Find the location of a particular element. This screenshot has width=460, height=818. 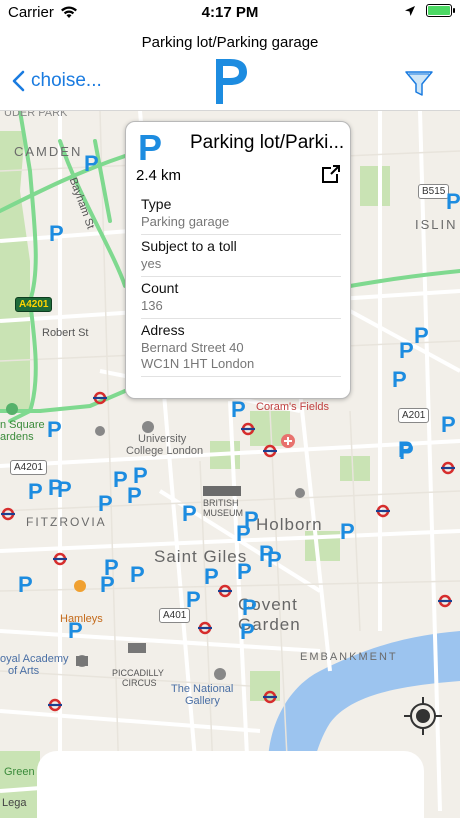

map-label-piccadilly-2: CIRCUS is located at coordinates (139, 683).